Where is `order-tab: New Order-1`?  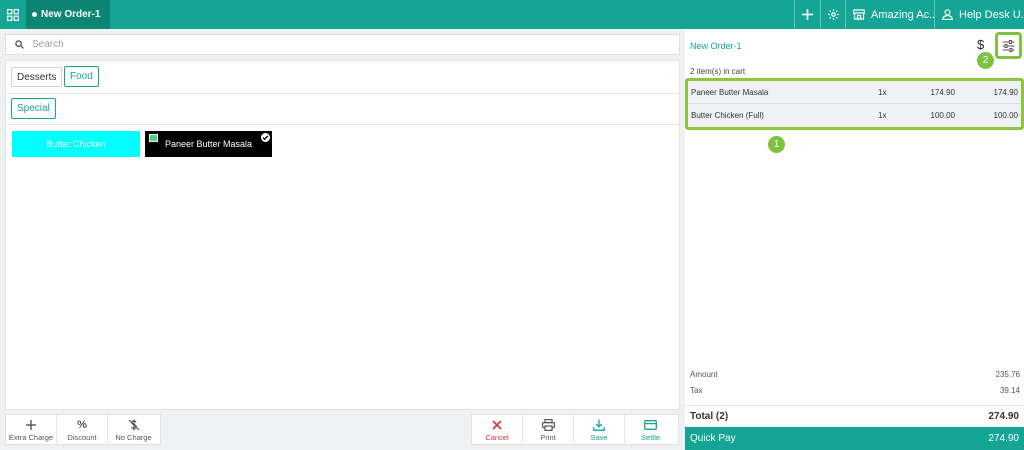
order-tab: New Order-1 is located at coordinates (68, 14).